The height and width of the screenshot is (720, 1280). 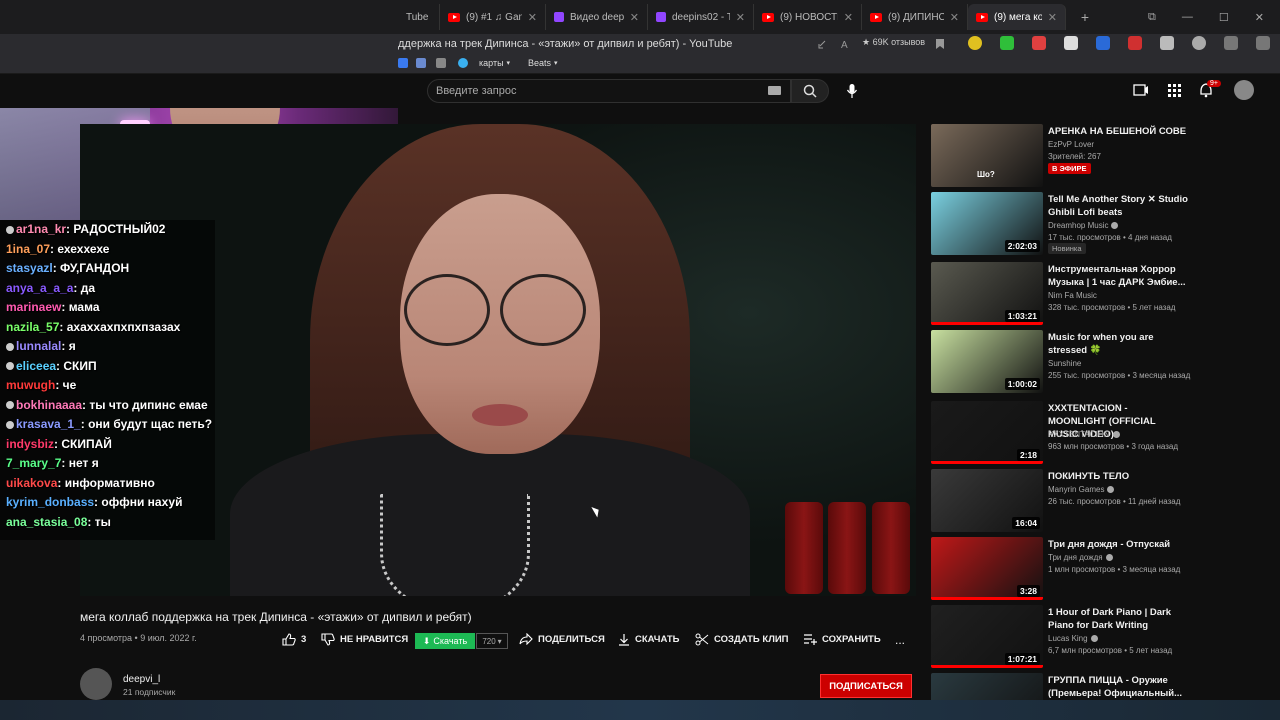 What do you see at coordinates (1103, 43) in the screenshot?
I see `vk-icon` at bounding box center [1103, 43].